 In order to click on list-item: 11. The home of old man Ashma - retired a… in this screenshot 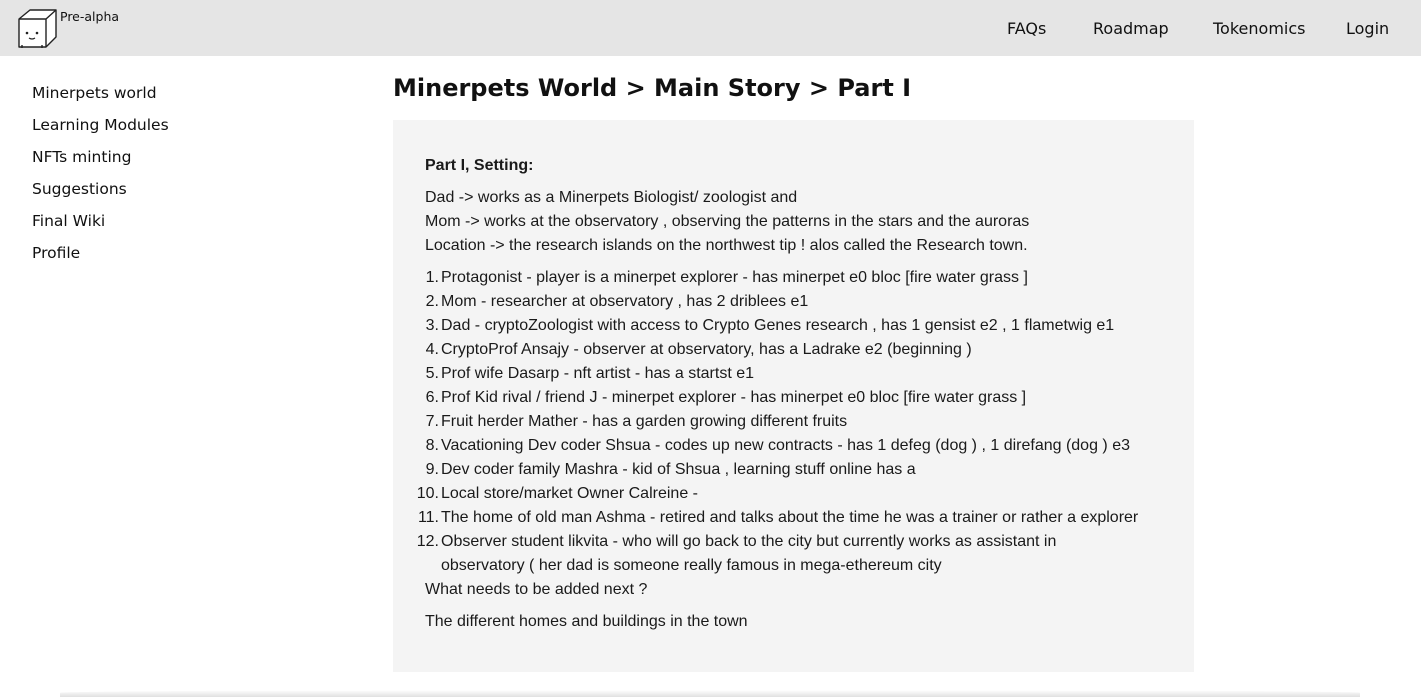, I will do `click(778, 517)`.